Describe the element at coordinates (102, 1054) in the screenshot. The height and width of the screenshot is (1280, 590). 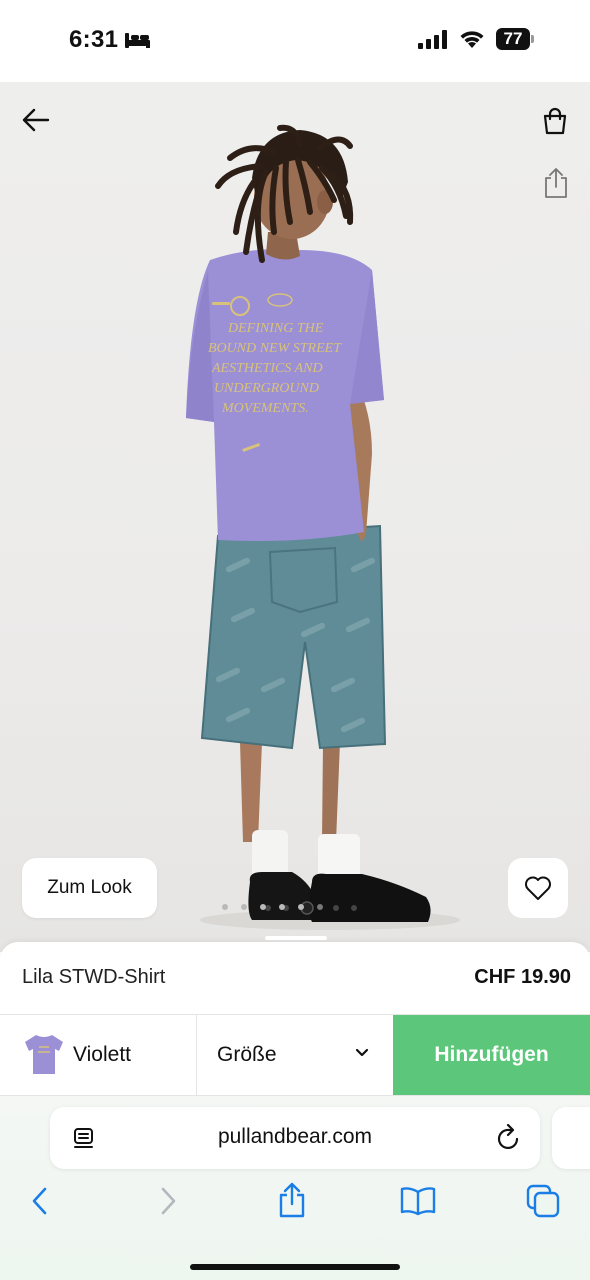
I see `color-label: Violett` at that location.